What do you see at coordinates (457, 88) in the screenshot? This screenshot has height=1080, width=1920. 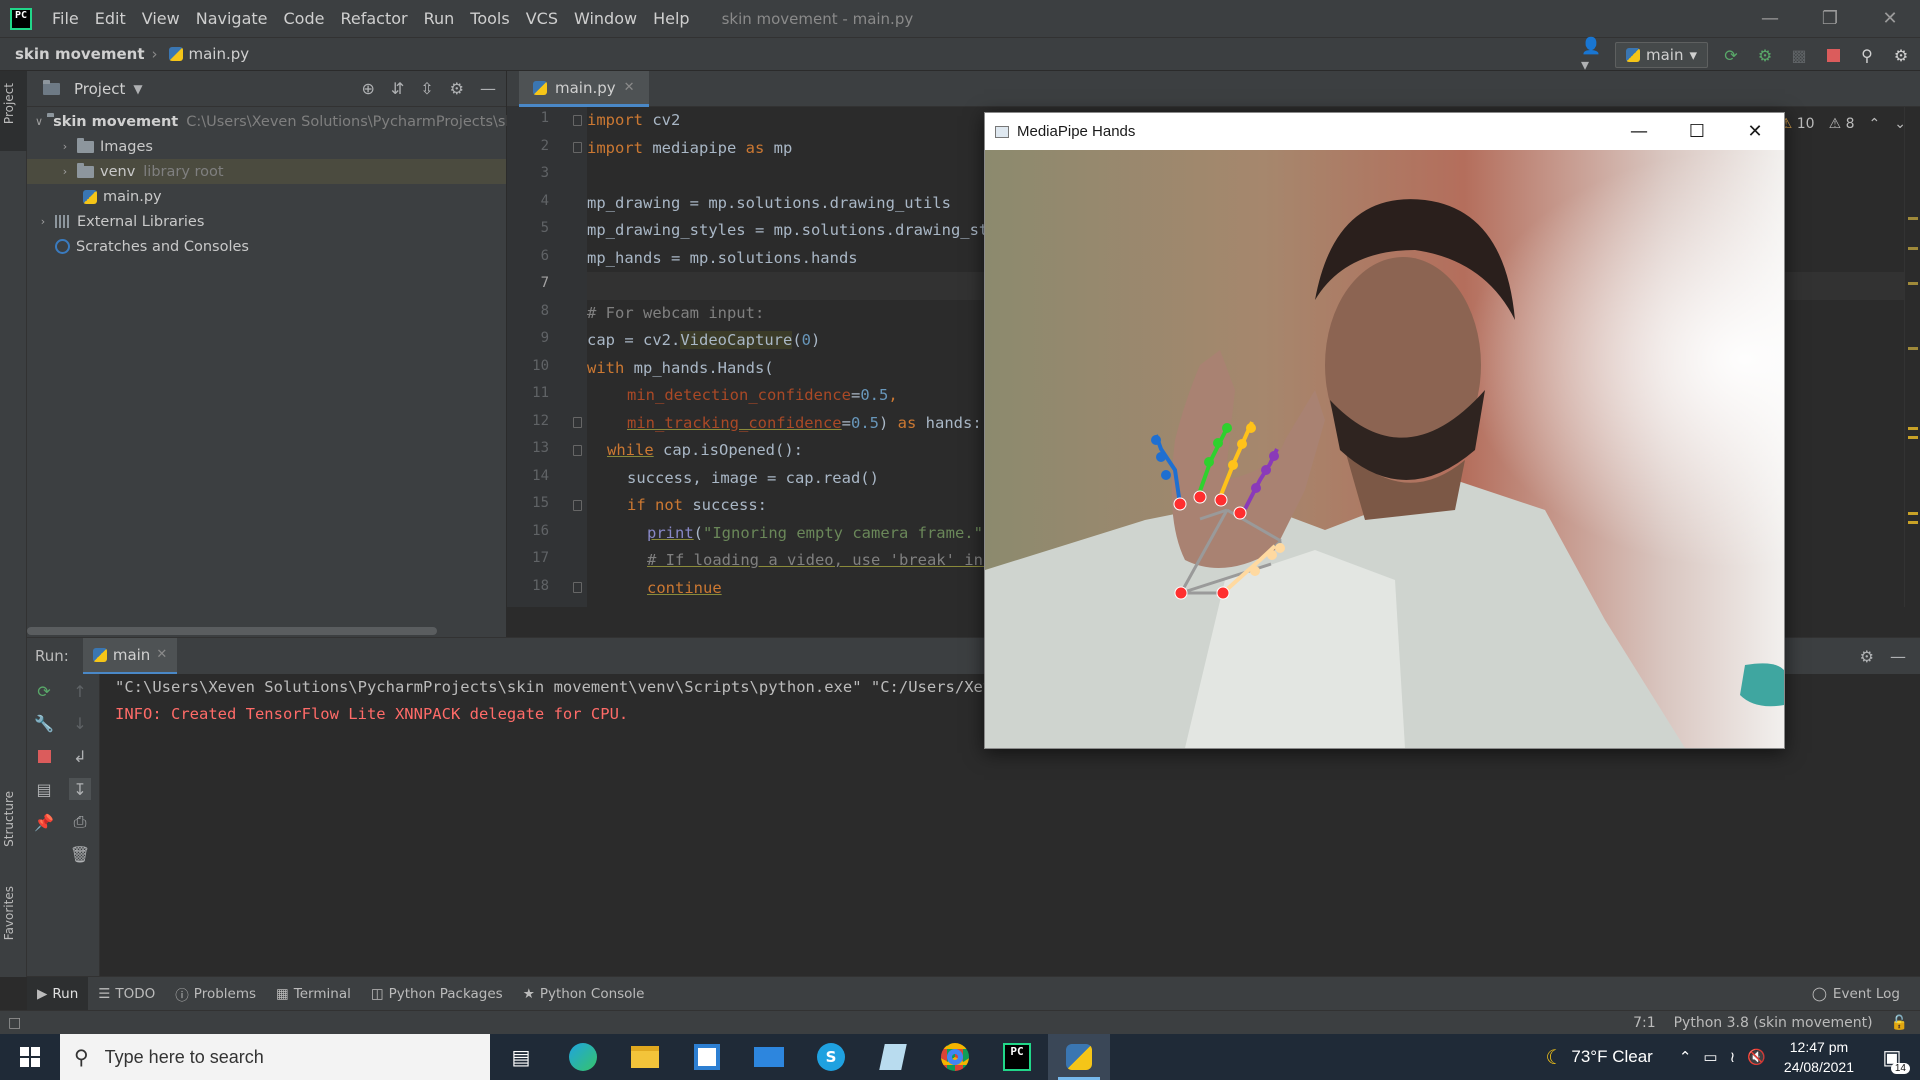 I see `gear-icon: ⚙` at bounding box center [457, 88].